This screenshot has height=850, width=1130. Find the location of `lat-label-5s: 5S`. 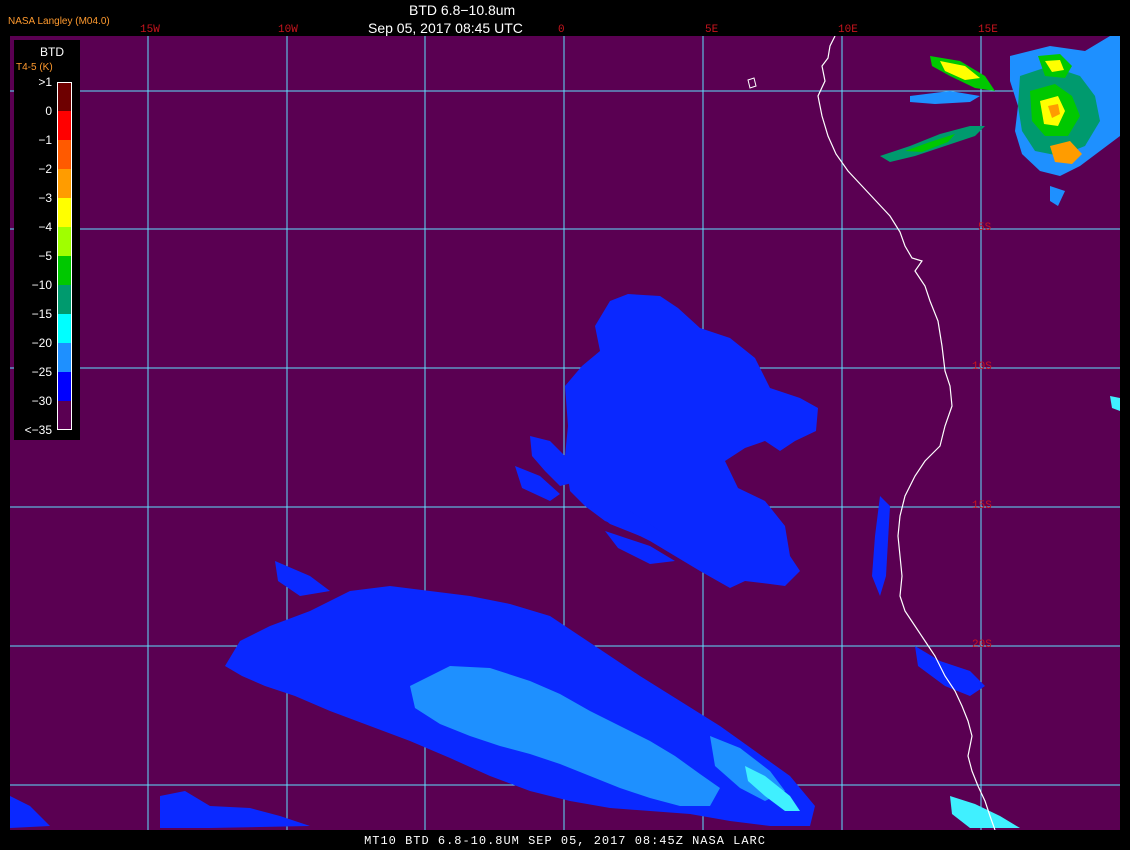

lat-label-5s: 5S is located at coordinates (985, 228).